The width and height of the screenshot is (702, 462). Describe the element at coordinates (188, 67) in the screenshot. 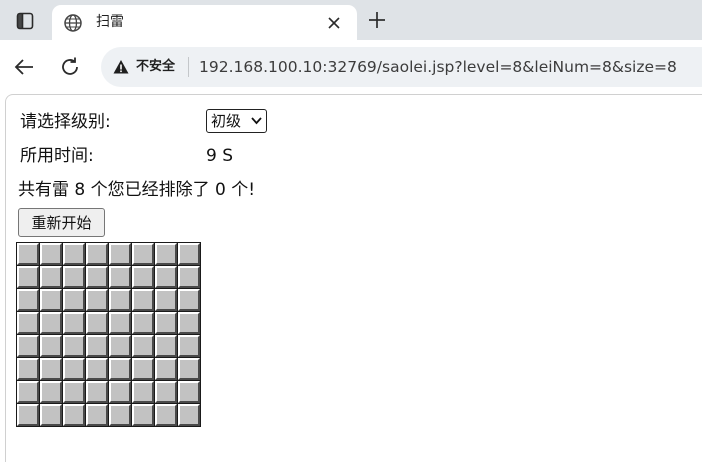

I see `omnibox-divider` at that location.